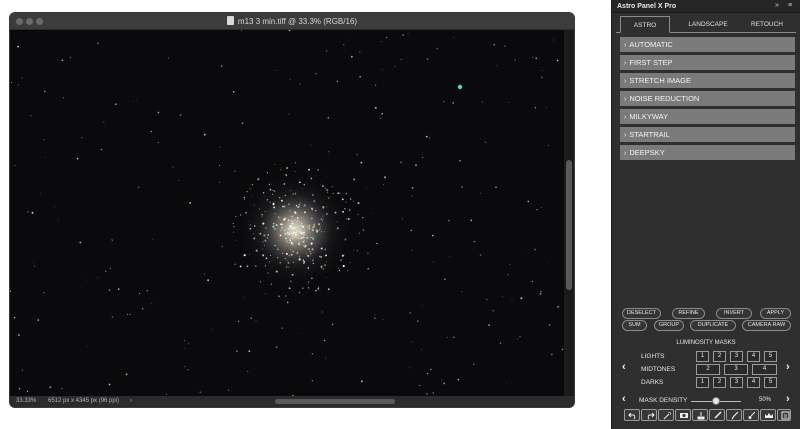  What do you see at coordinates (713, 325) in the screenshot?
I see `duplicate-button: DUPLICATE` at bounding box center [713, 325].